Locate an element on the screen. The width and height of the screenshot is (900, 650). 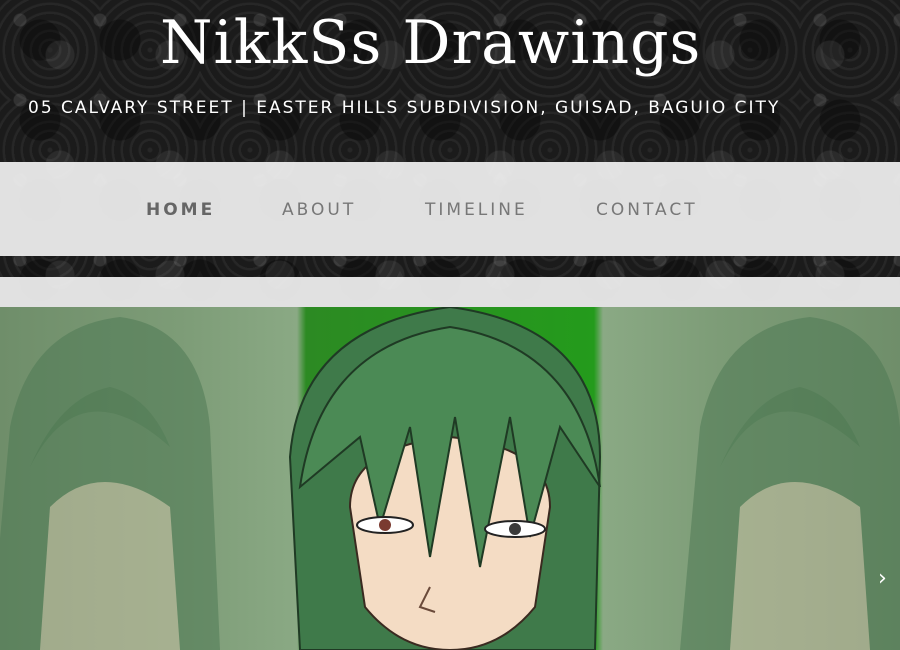
slide-preview-right is located at coordinates (790, 483).